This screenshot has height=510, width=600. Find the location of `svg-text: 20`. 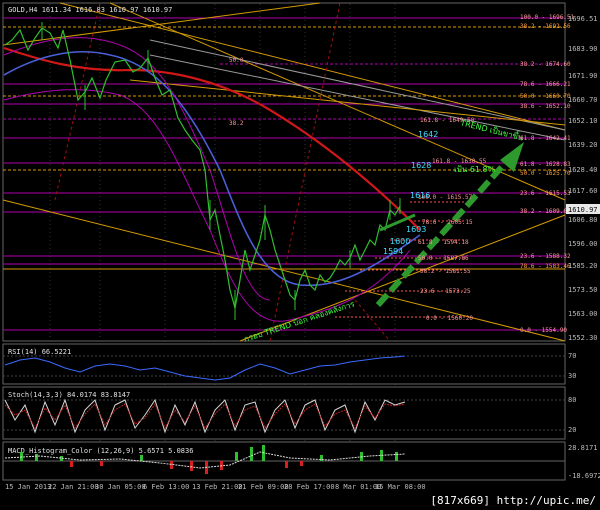

svg-text: 20 is located at coordinates (572, 430).